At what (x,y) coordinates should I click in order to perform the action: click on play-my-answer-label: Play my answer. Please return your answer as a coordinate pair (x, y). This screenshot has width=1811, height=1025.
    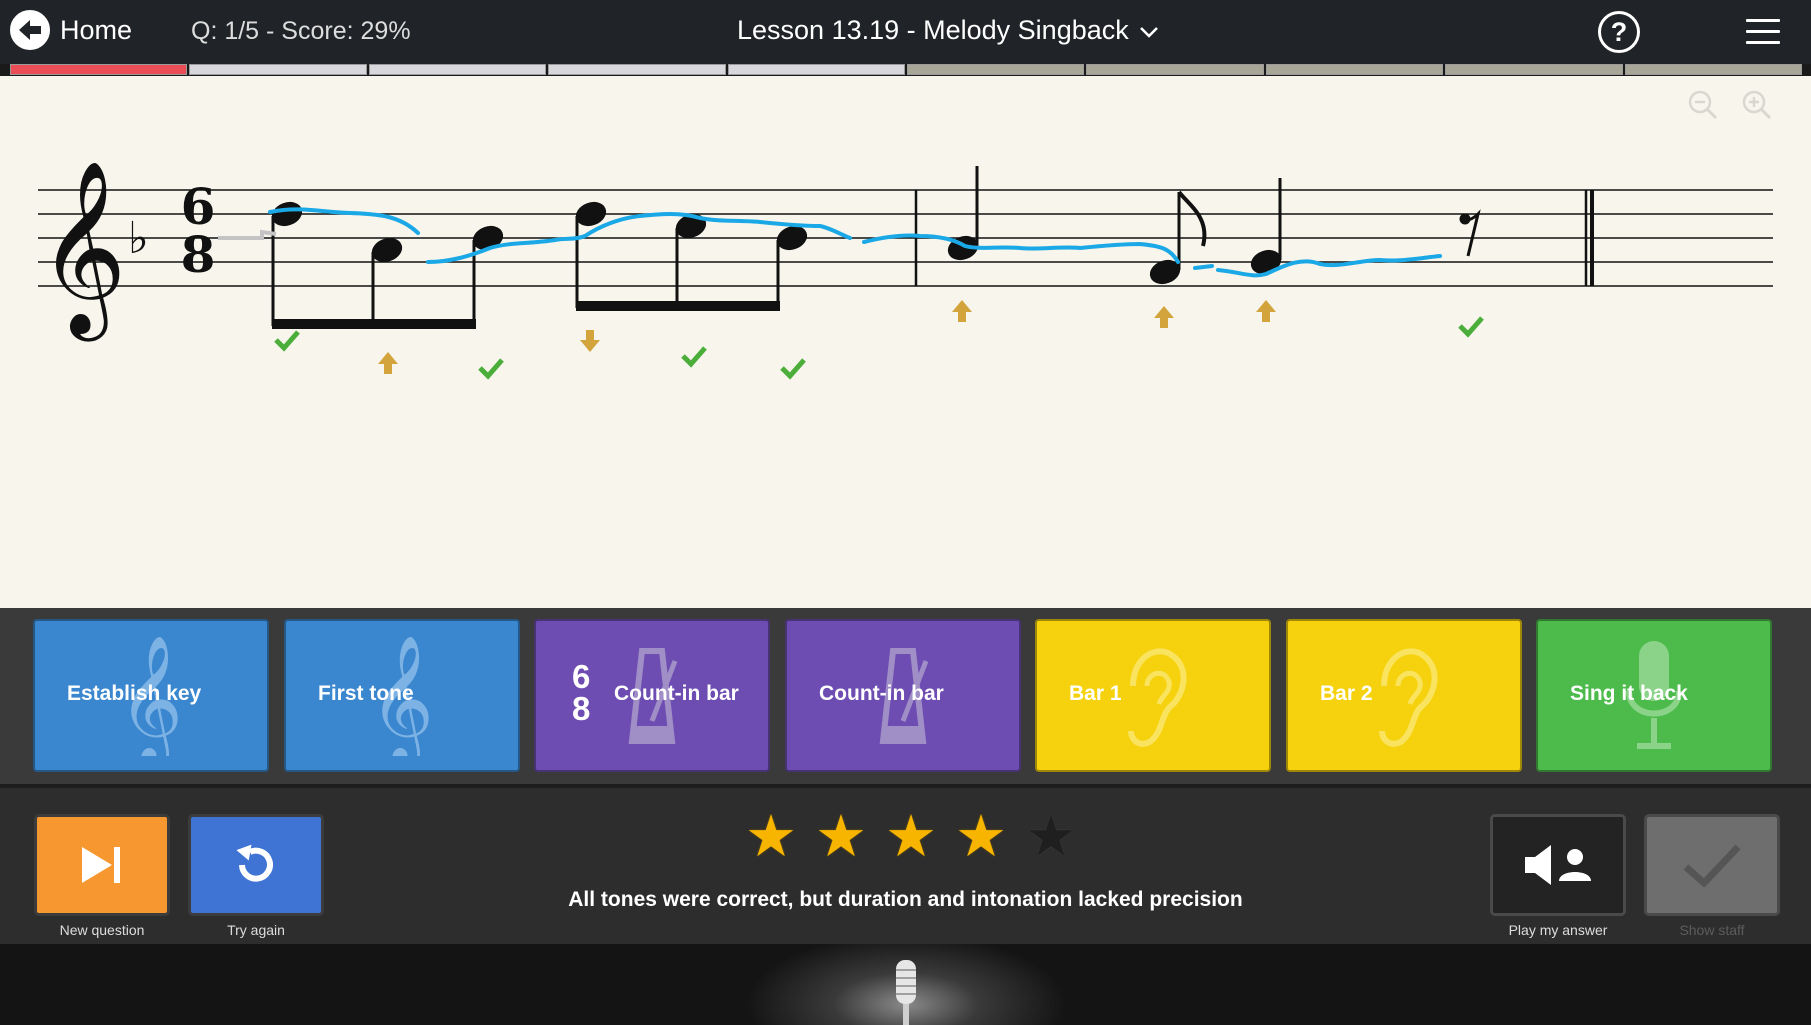
    Looking at the image, I should click on (1558, 930).